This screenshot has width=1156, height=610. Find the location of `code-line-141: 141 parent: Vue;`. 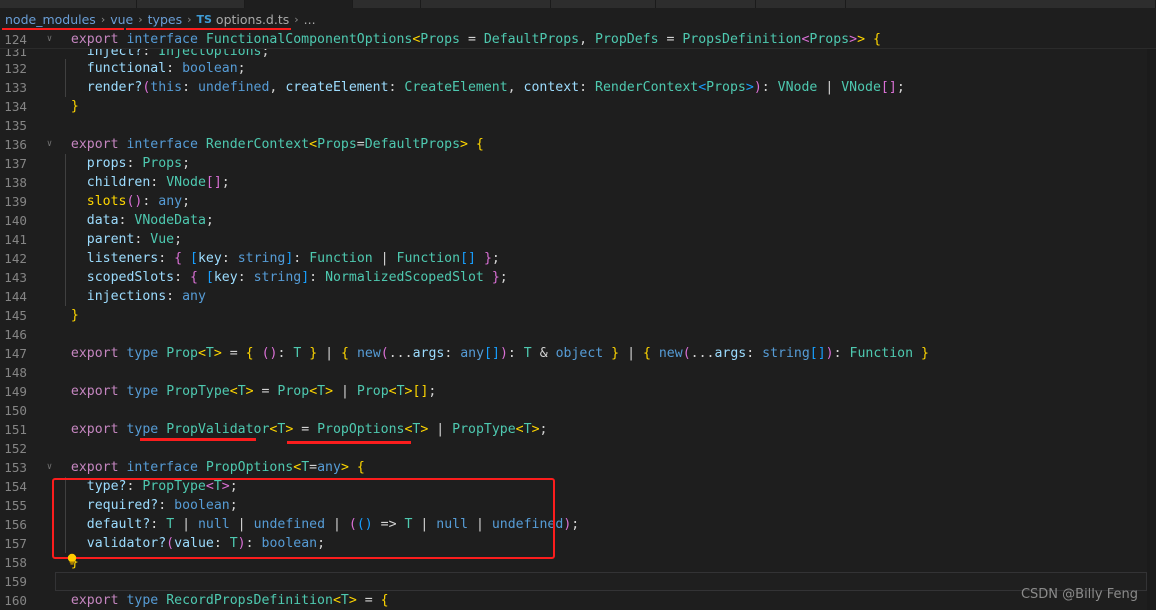

code-line-141: 141 parent: Vue; is located at coordinates (578, 239).